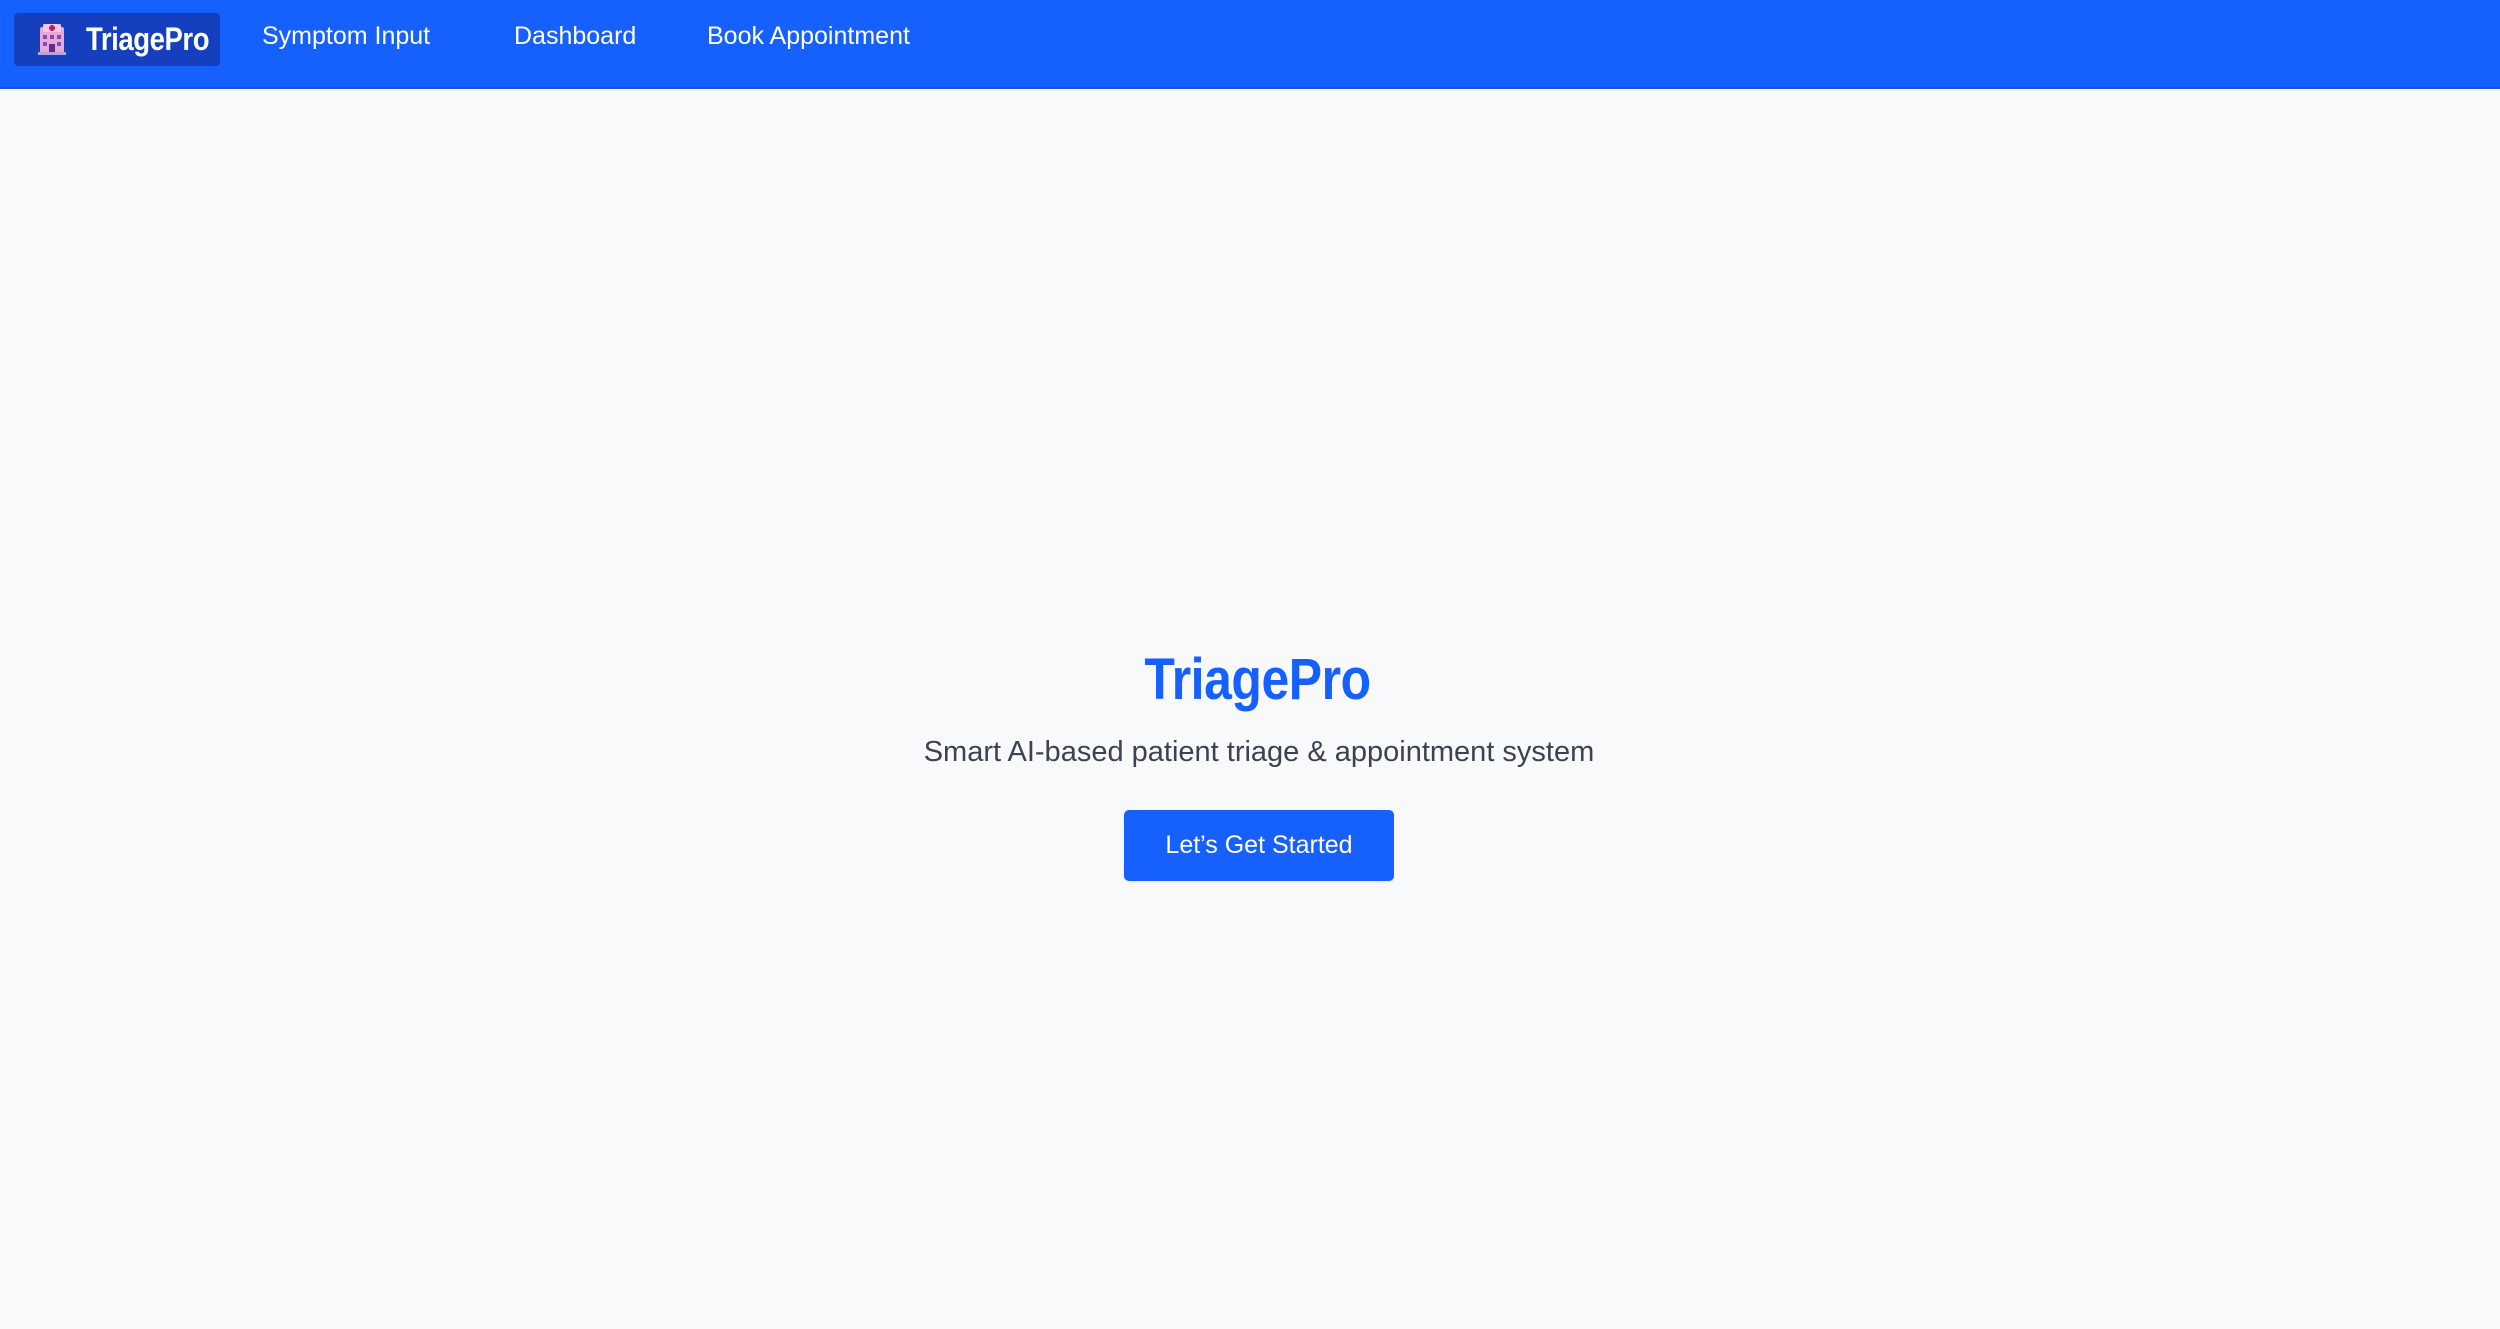  Describe the element at coordinates (346, 36) in the screenshot. I see `nav-link-symptom-input: Symptom Input` at that location.